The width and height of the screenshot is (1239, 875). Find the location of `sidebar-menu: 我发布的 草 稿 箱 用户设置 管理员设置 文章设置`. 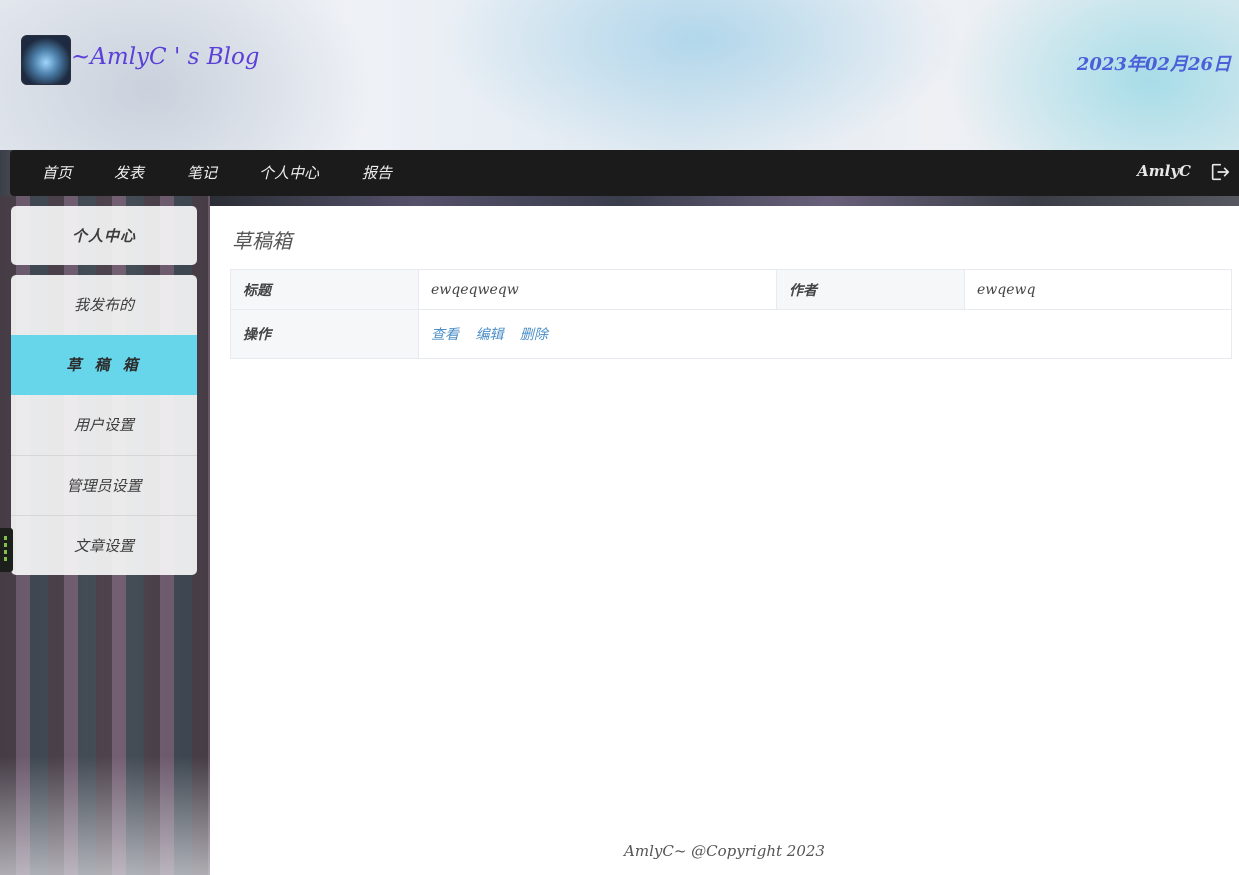

sidebar-menu: 我发布的 草 稿 箱 用户设置 管理员设置 文章设置 is located at coordinates (104, 425).